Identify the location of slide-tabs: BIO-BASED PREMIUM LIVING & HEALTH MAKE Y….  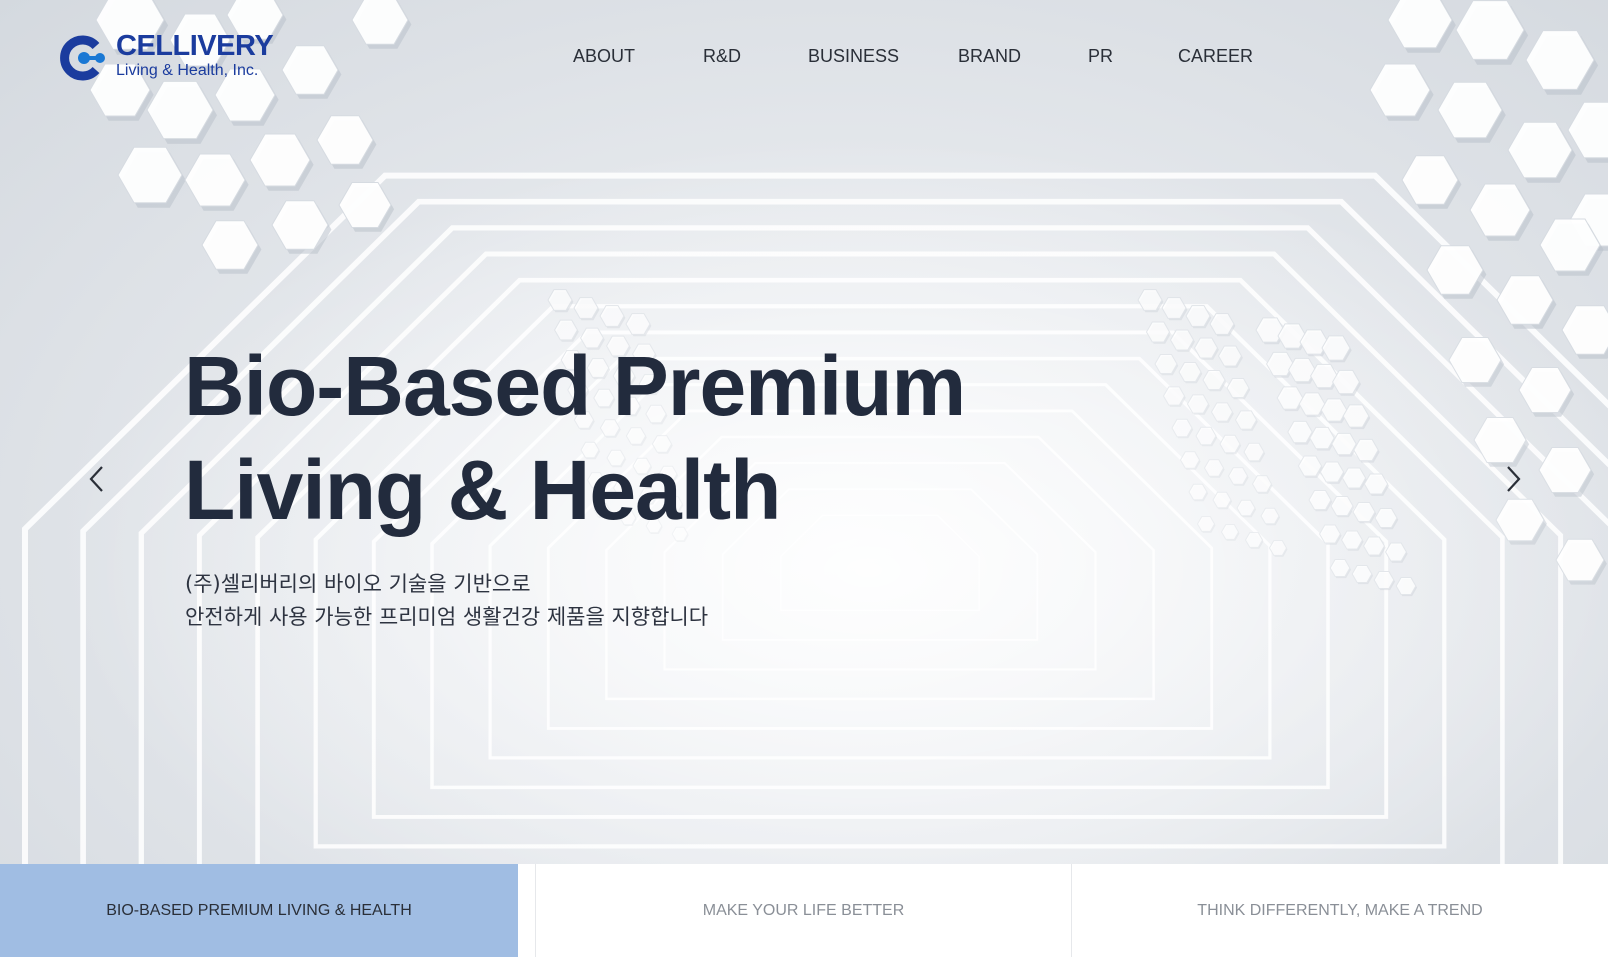
(804, 910).